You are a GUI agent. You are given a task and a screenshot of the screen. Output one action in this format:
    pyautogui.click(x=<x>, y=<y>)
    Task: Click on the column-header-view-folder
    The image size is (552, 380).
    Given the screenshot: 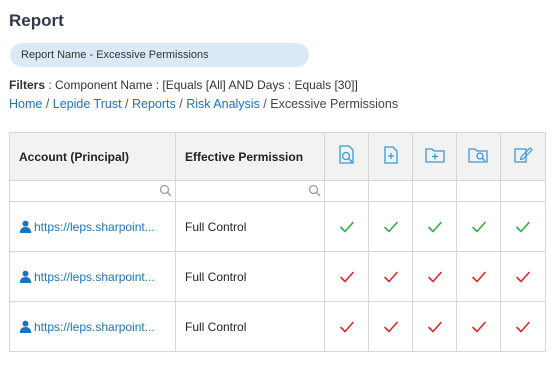 What is the action you would take?
    pyautogui.click(x=346, y=156)
    